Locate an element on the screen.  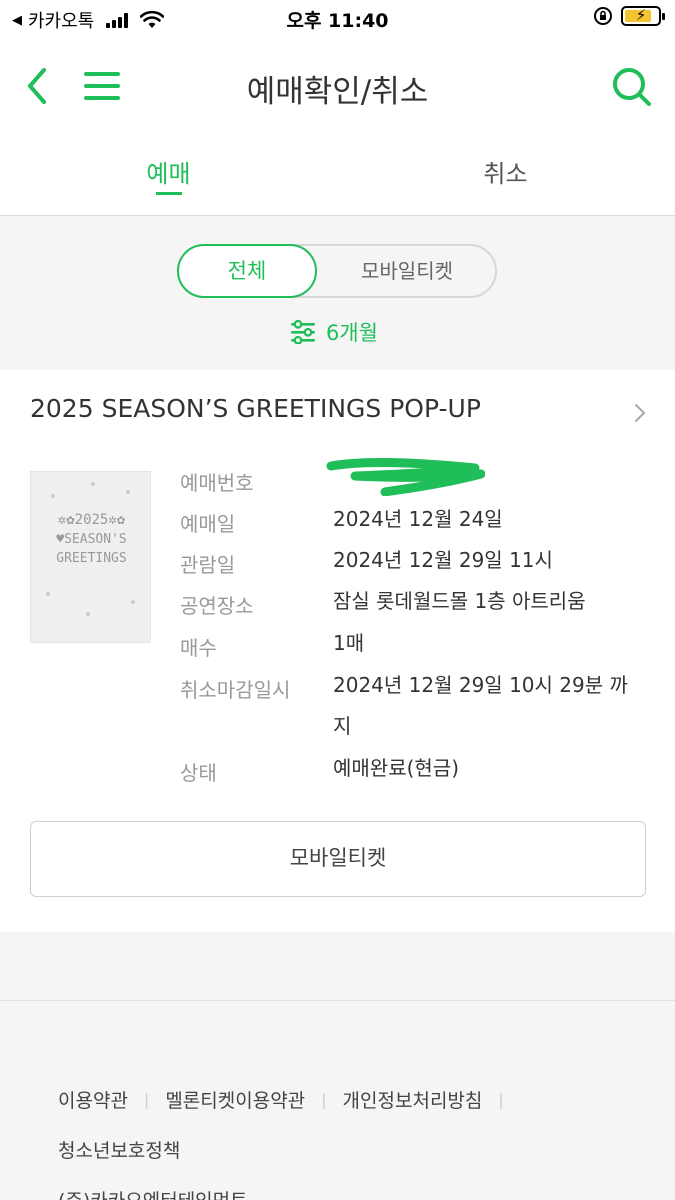
status-value: 예매완료(현금) is located at coordinates (396, 768).